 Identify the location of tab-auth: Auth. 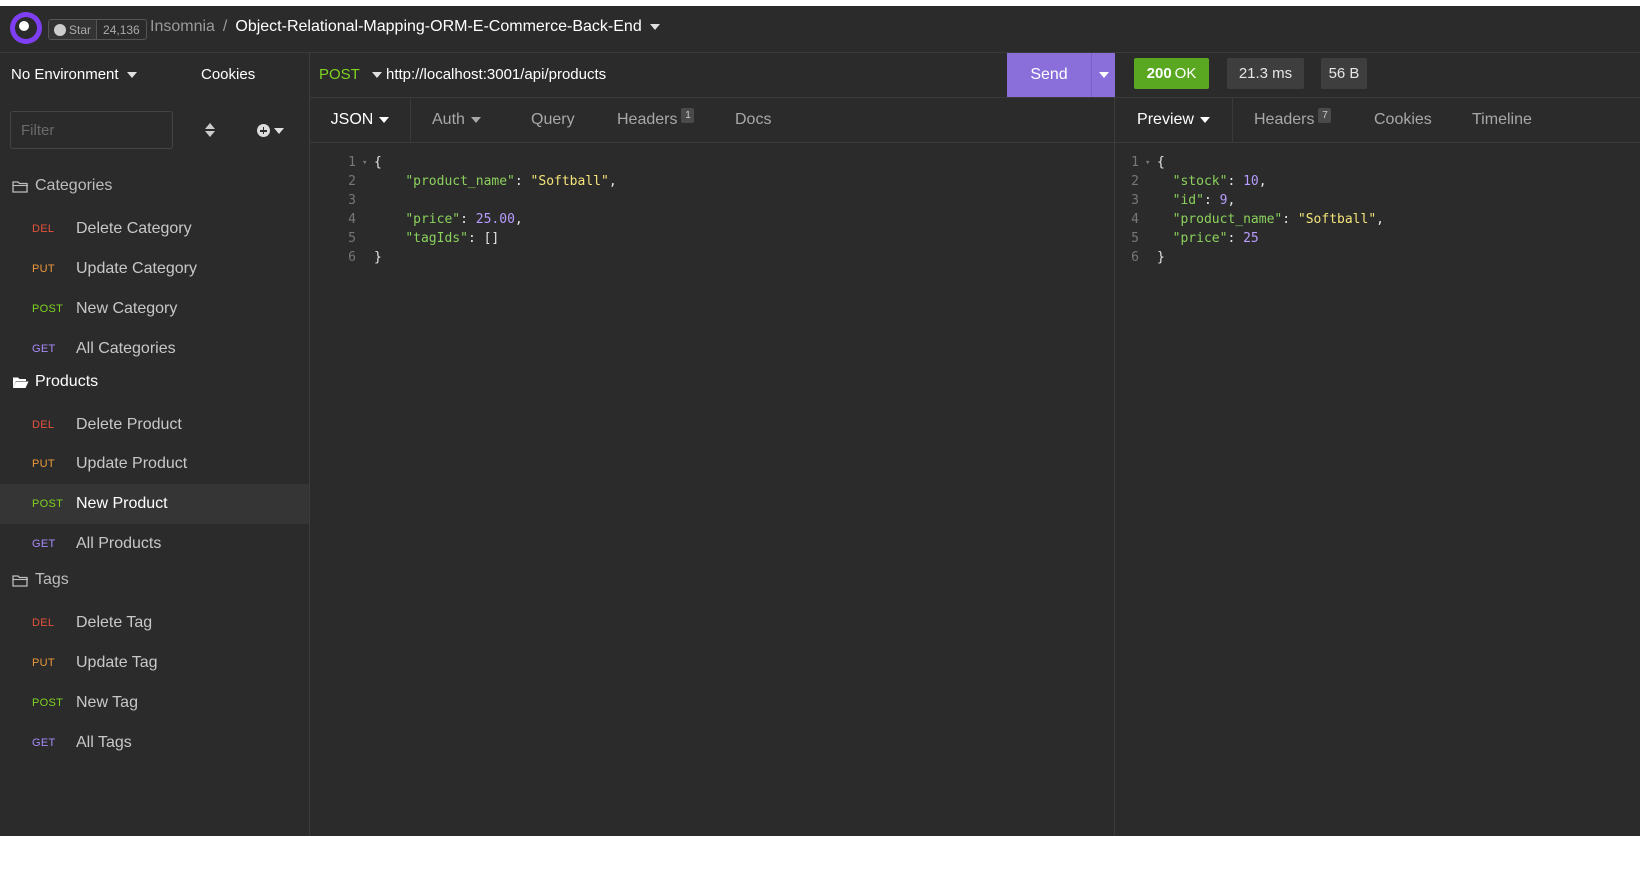
(456, 120).